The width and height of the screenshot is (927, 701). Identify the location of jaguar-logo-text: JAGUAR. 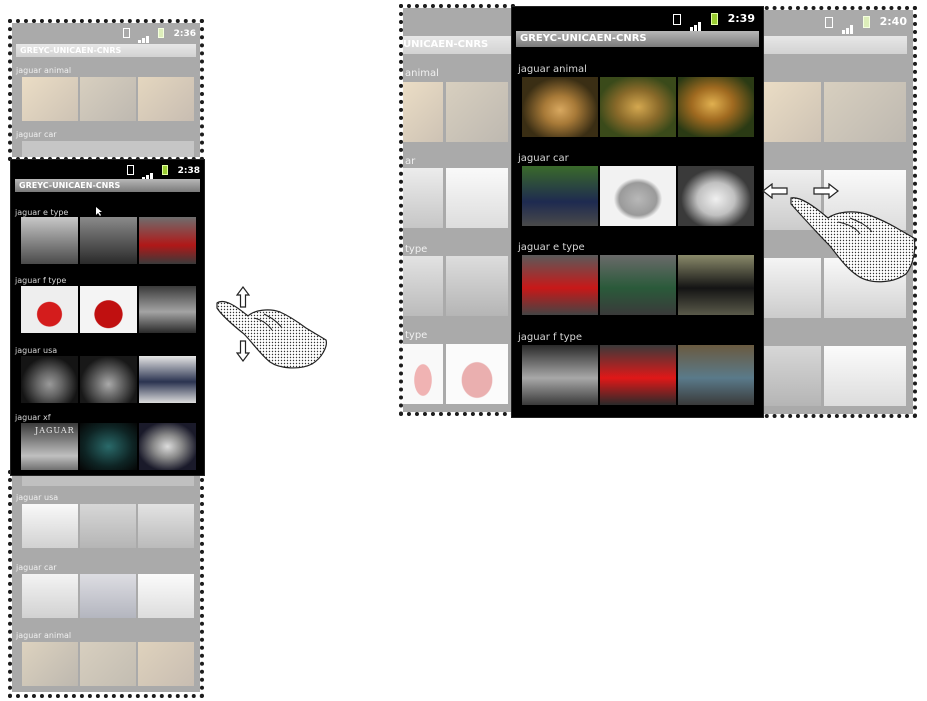
(55, 430).